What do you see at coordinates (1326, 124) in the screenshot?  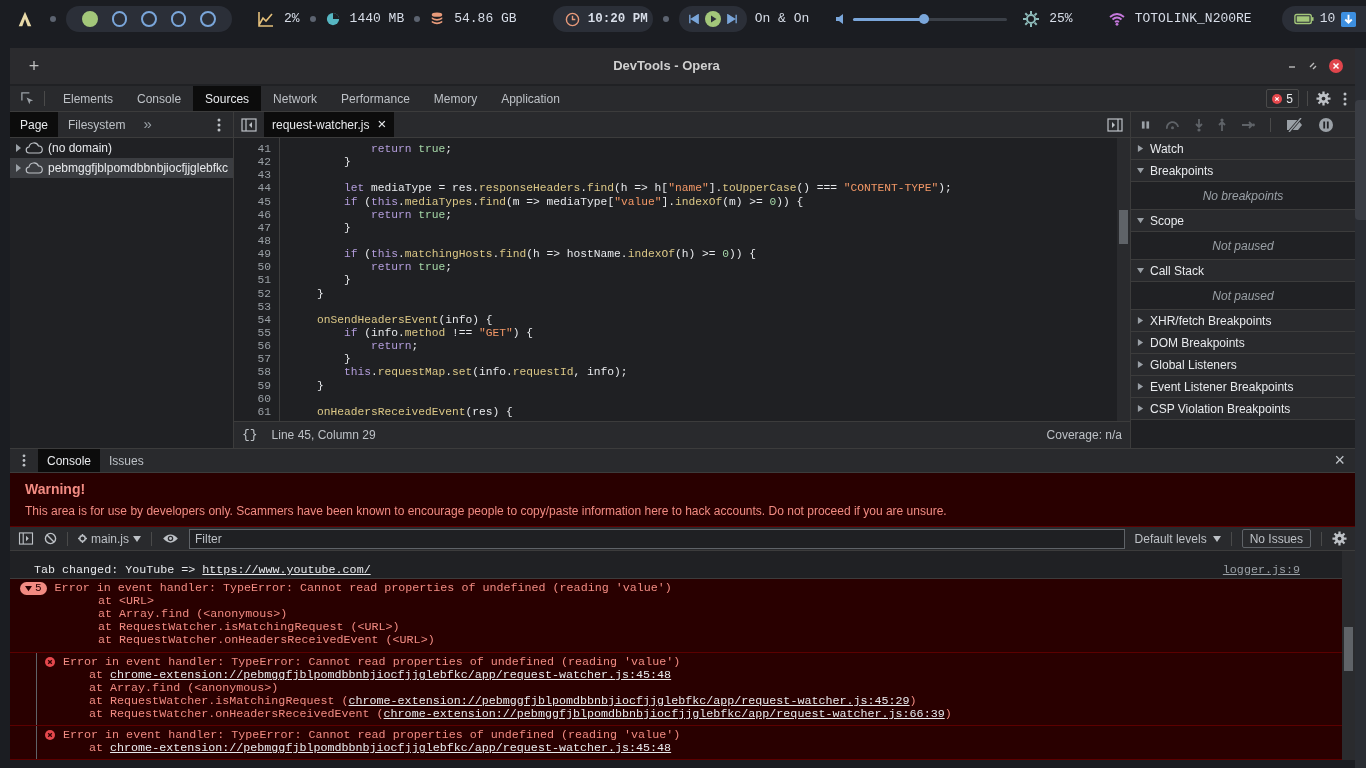 I see `pause-on-exceptions-icon` at bounding box center [1326, 124].